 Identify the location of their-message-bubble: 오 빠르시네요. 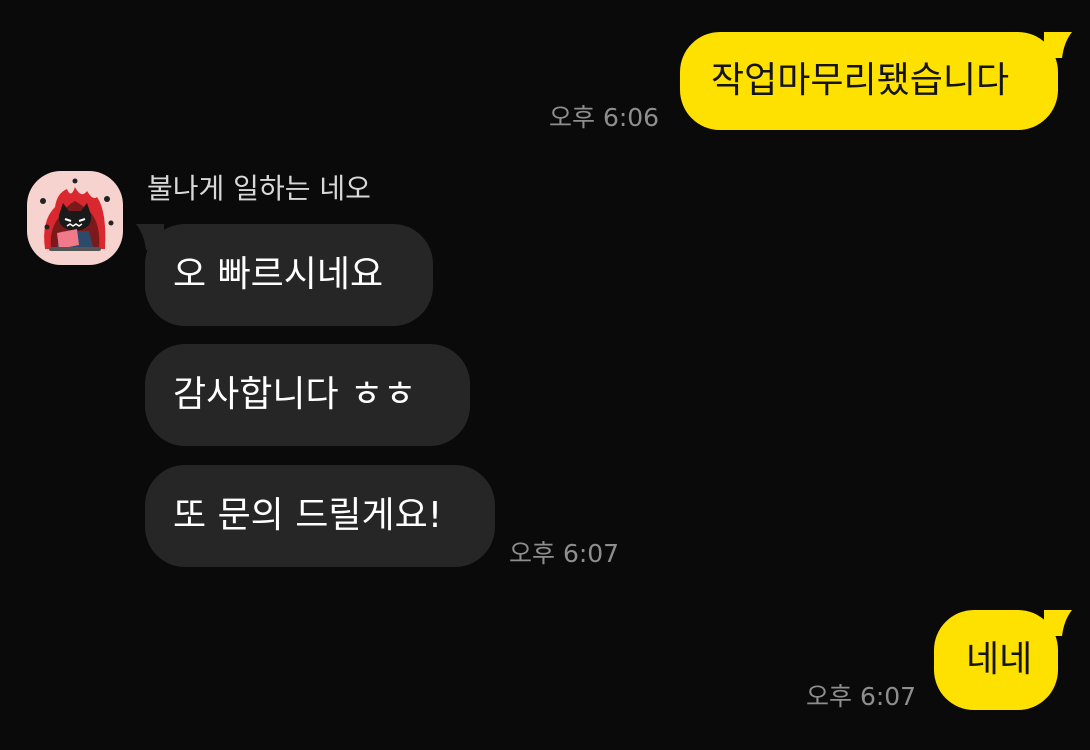
(289, 275).